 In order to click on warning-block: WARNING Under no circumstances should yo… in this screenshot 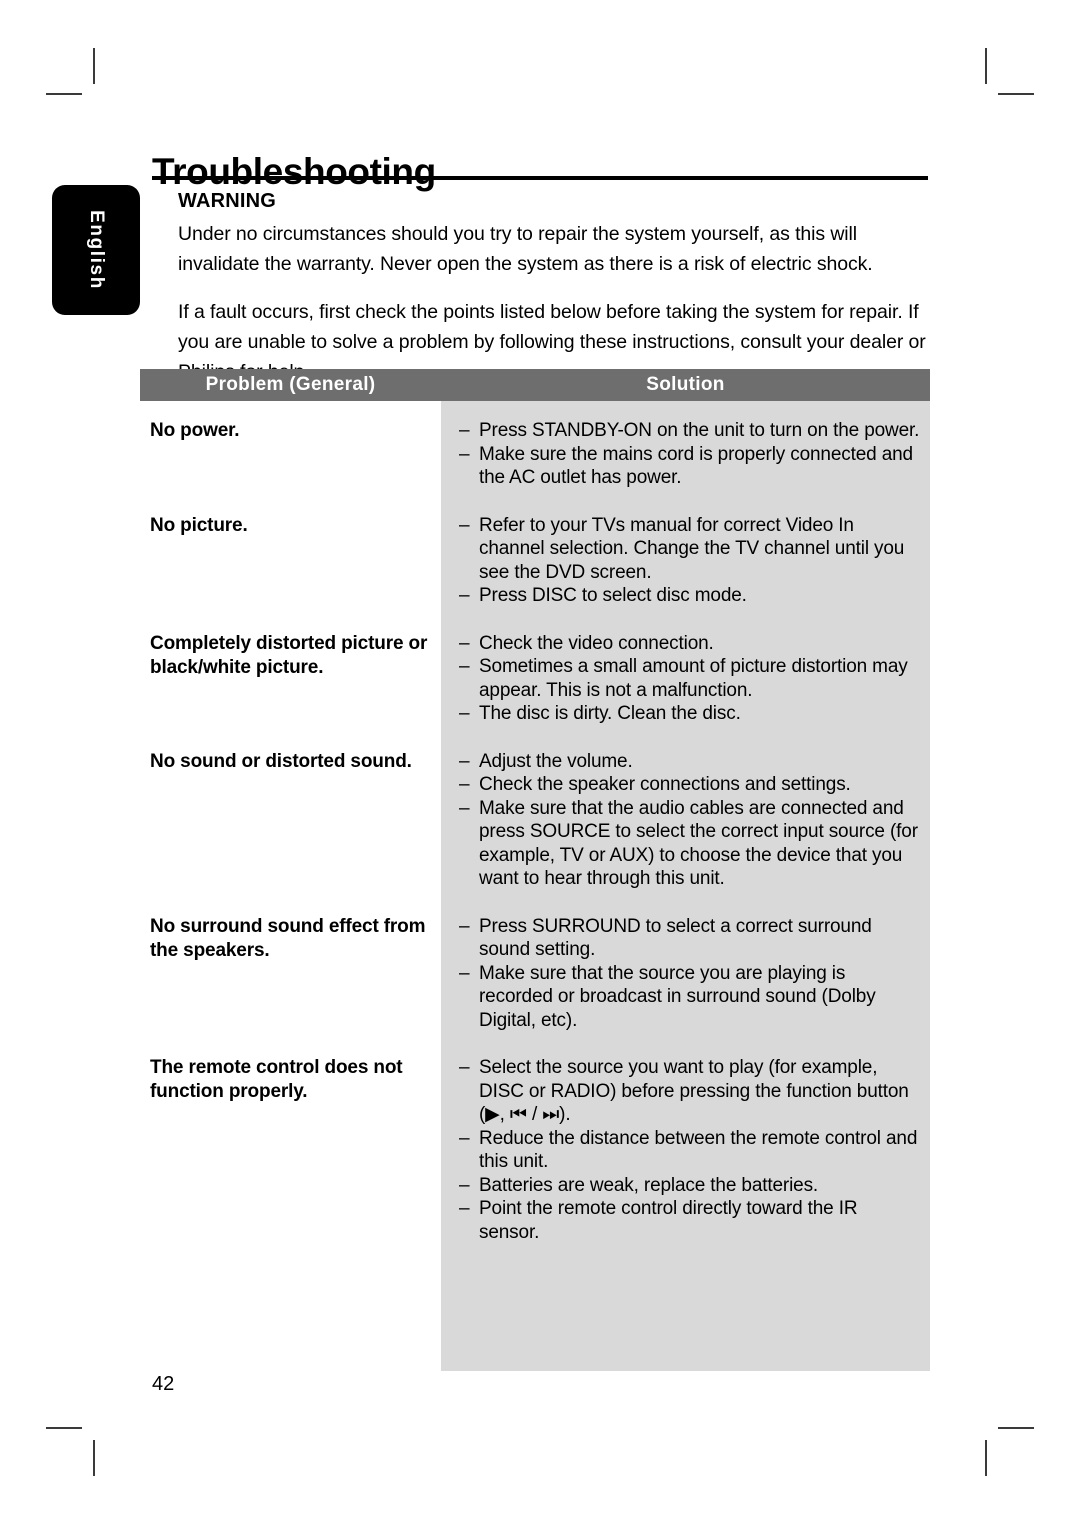, I will do `click(556, 288)`.